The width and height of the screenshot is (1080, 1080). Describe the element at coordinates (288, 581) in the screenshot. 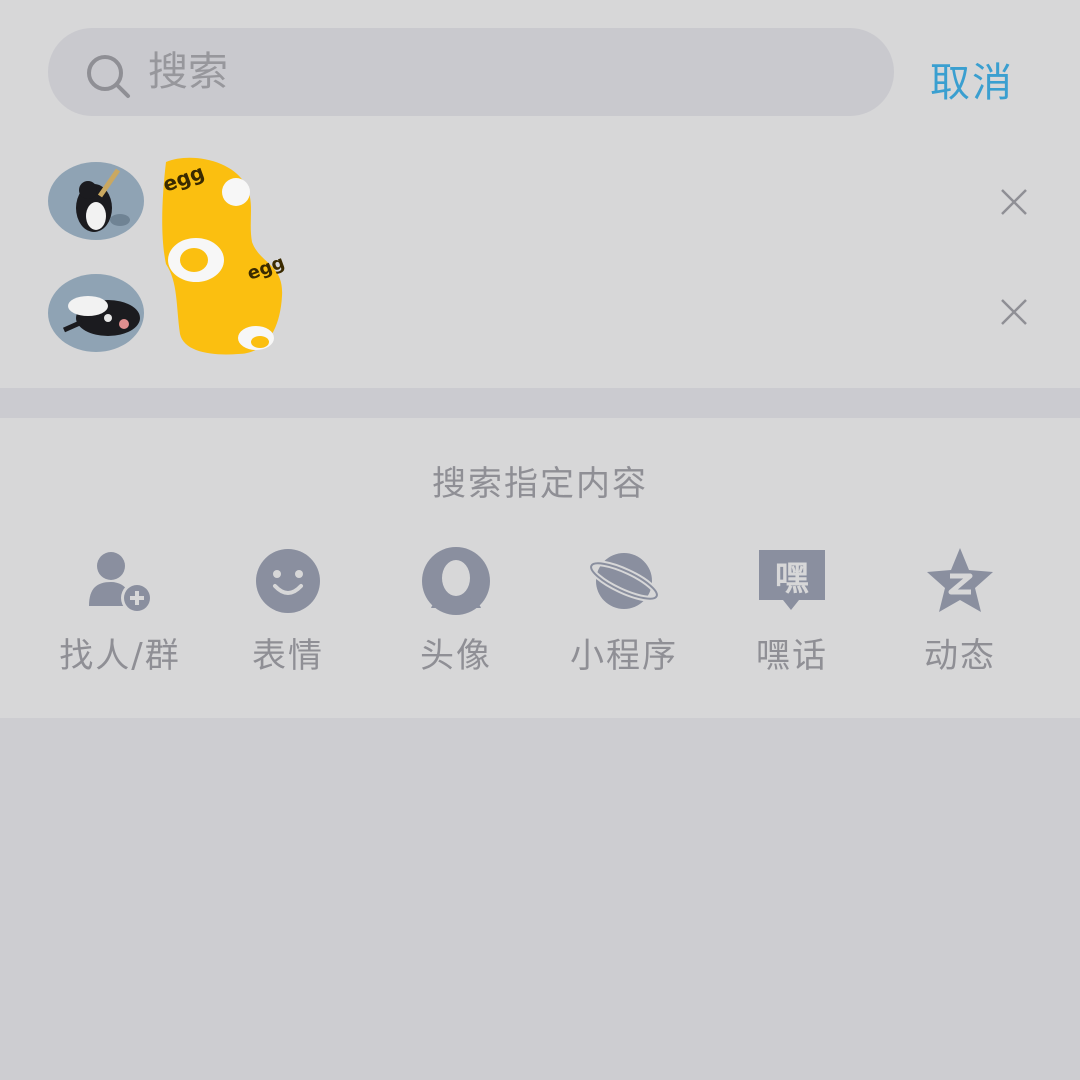

I see `smiley-icon` at that location.